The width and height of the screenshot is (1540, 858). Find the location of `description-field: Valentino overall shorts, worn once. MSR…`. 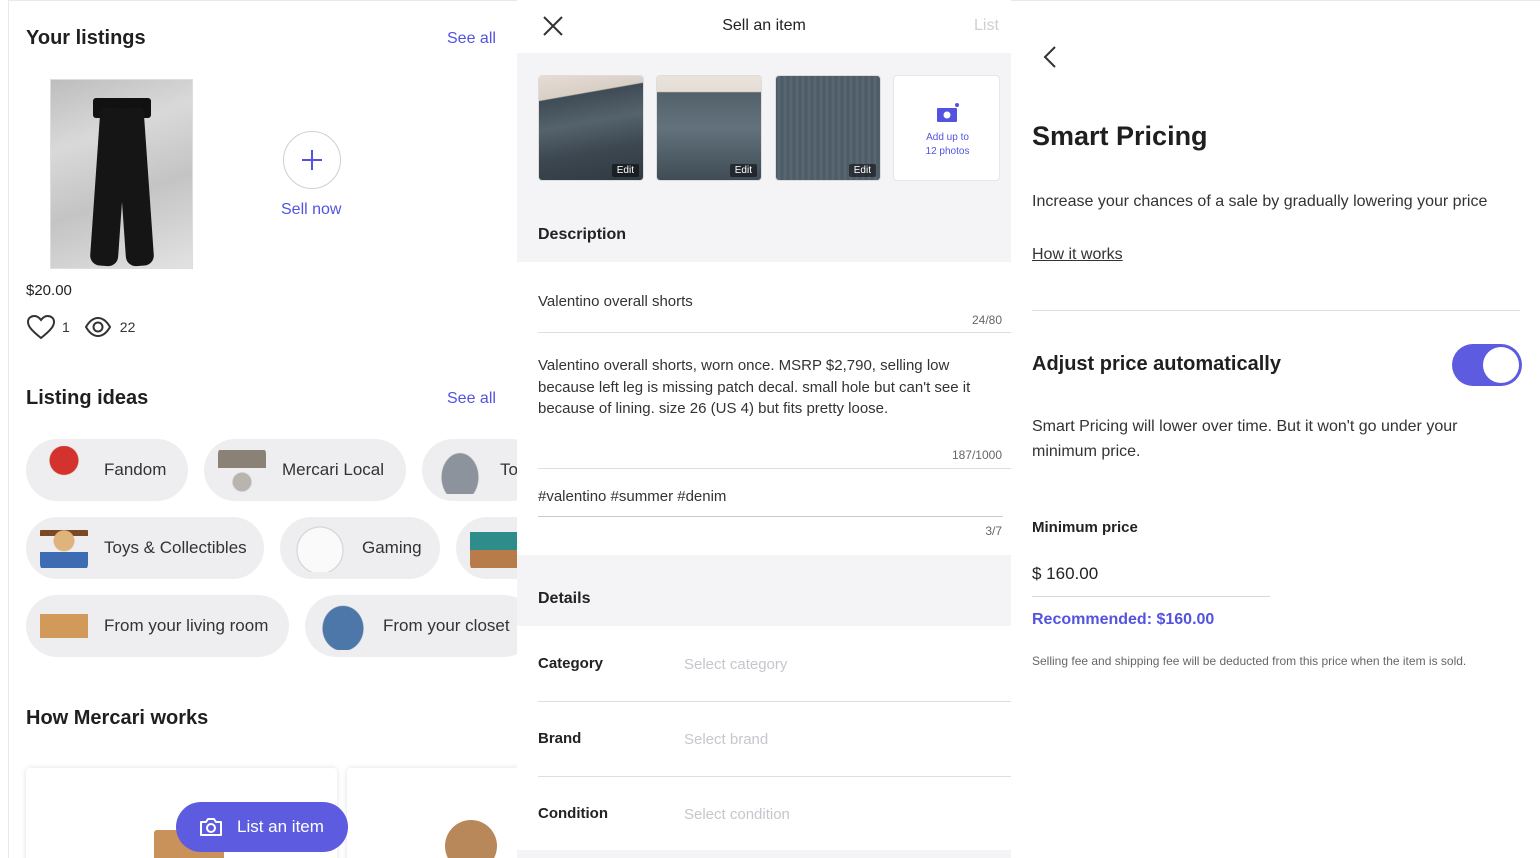

description-field: Valentino overall shorts, worn once. MSR… is located at coordinates (765, 387).